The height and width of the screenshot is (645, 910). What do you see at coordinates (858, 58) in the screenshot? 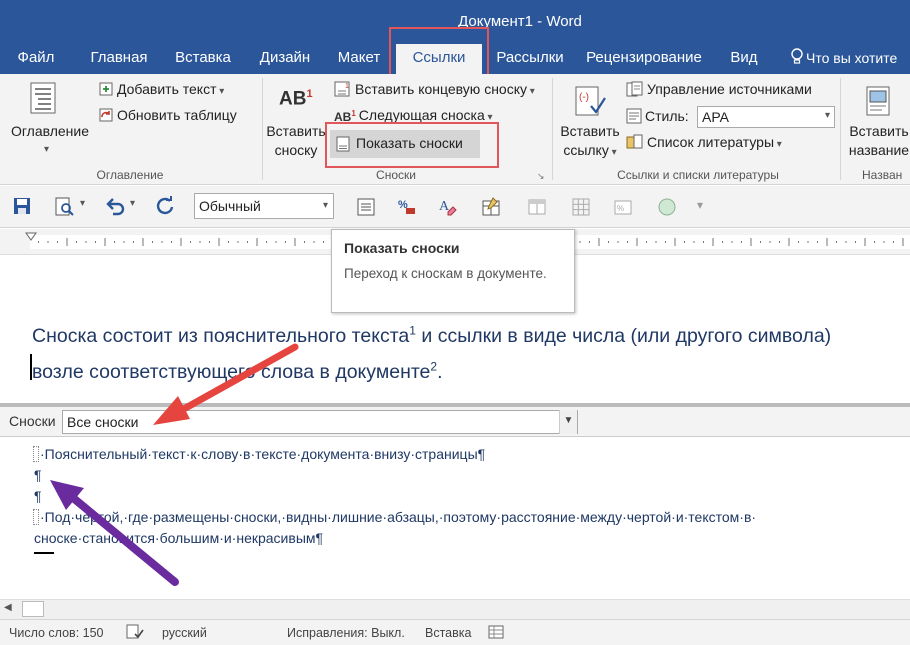
I see `tell-me-box: Что вы хотите` at bounding box center [858, 58].